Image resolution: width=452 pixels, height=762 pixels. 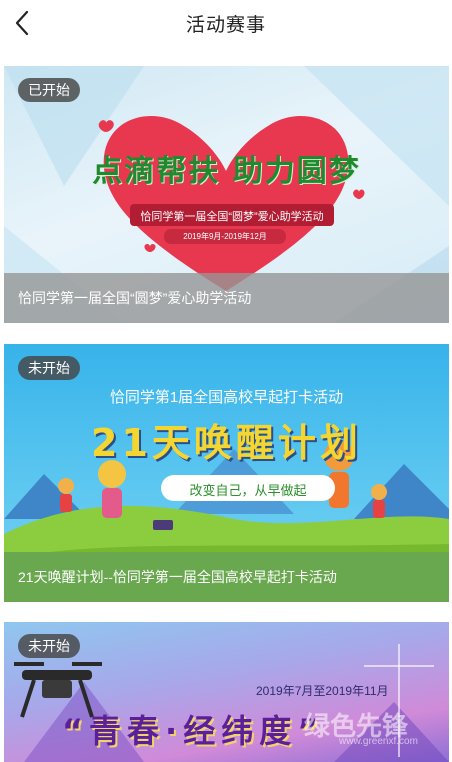 I want to click on top-bar: 活动赛事, so click(x=226, y=25).